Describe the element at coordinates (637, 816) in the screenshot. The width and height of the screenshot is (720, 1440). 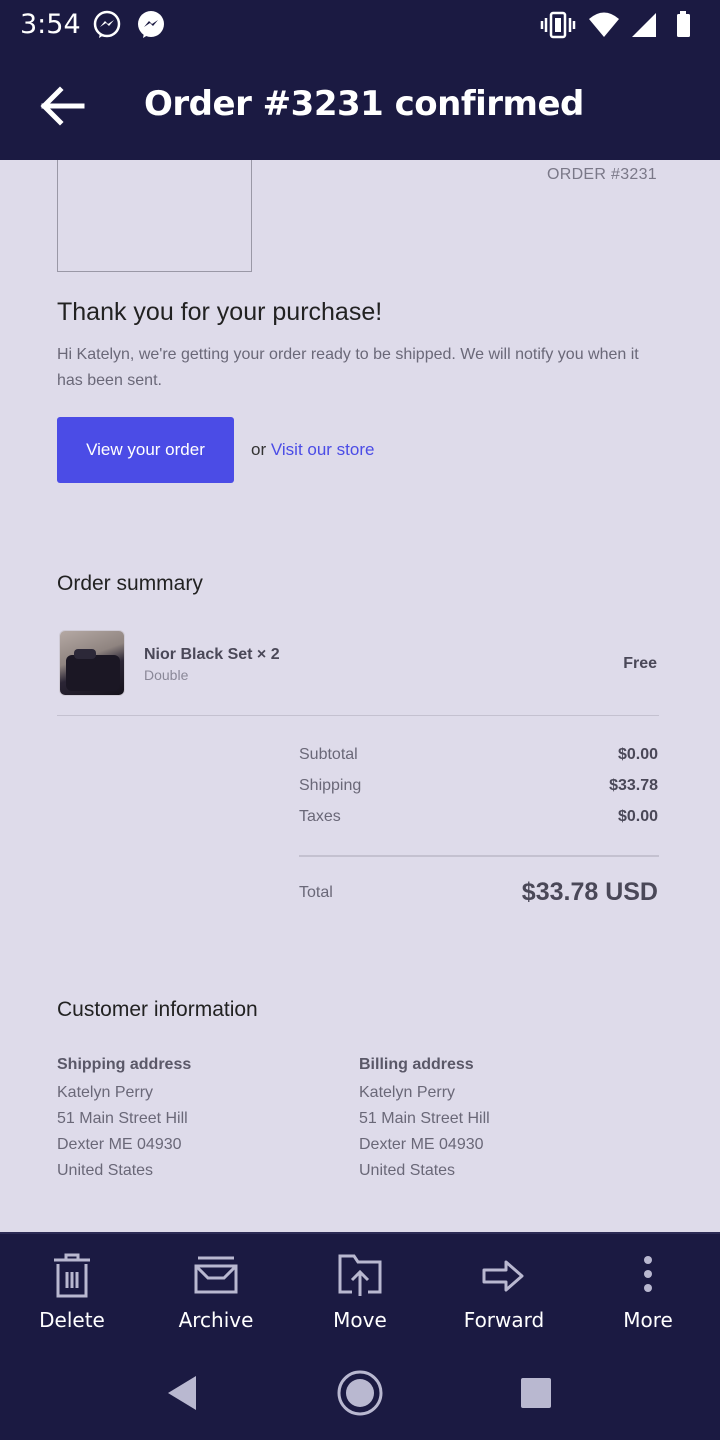
I see `taxes-value: $0.00` at that location.